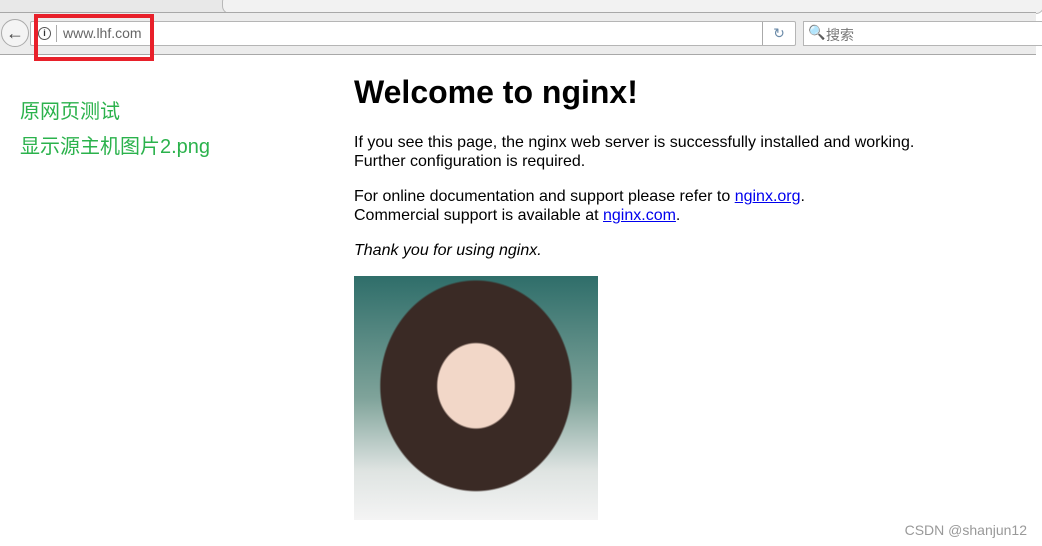 This screenshot has width=1042, height=546. What do you see at coordinates (521, 7) in the screenshot?
I see `tab-strip` at bounding box center [521, 7].